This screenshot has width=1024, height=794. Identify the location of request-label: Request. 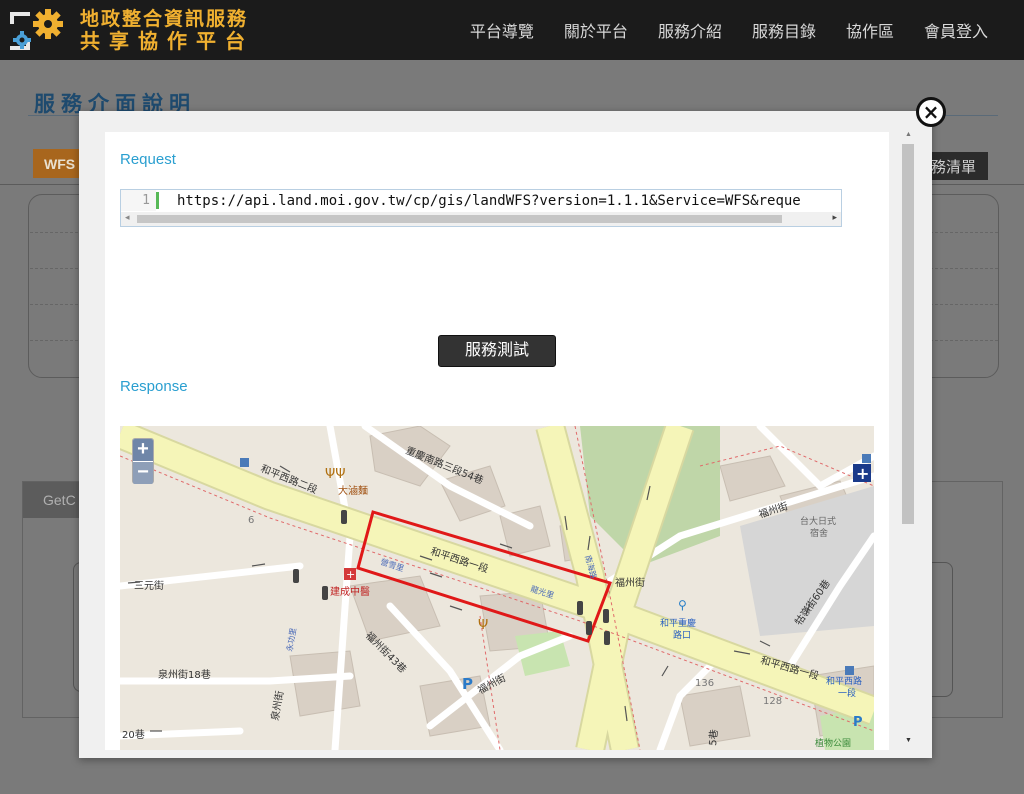
(148, 159).